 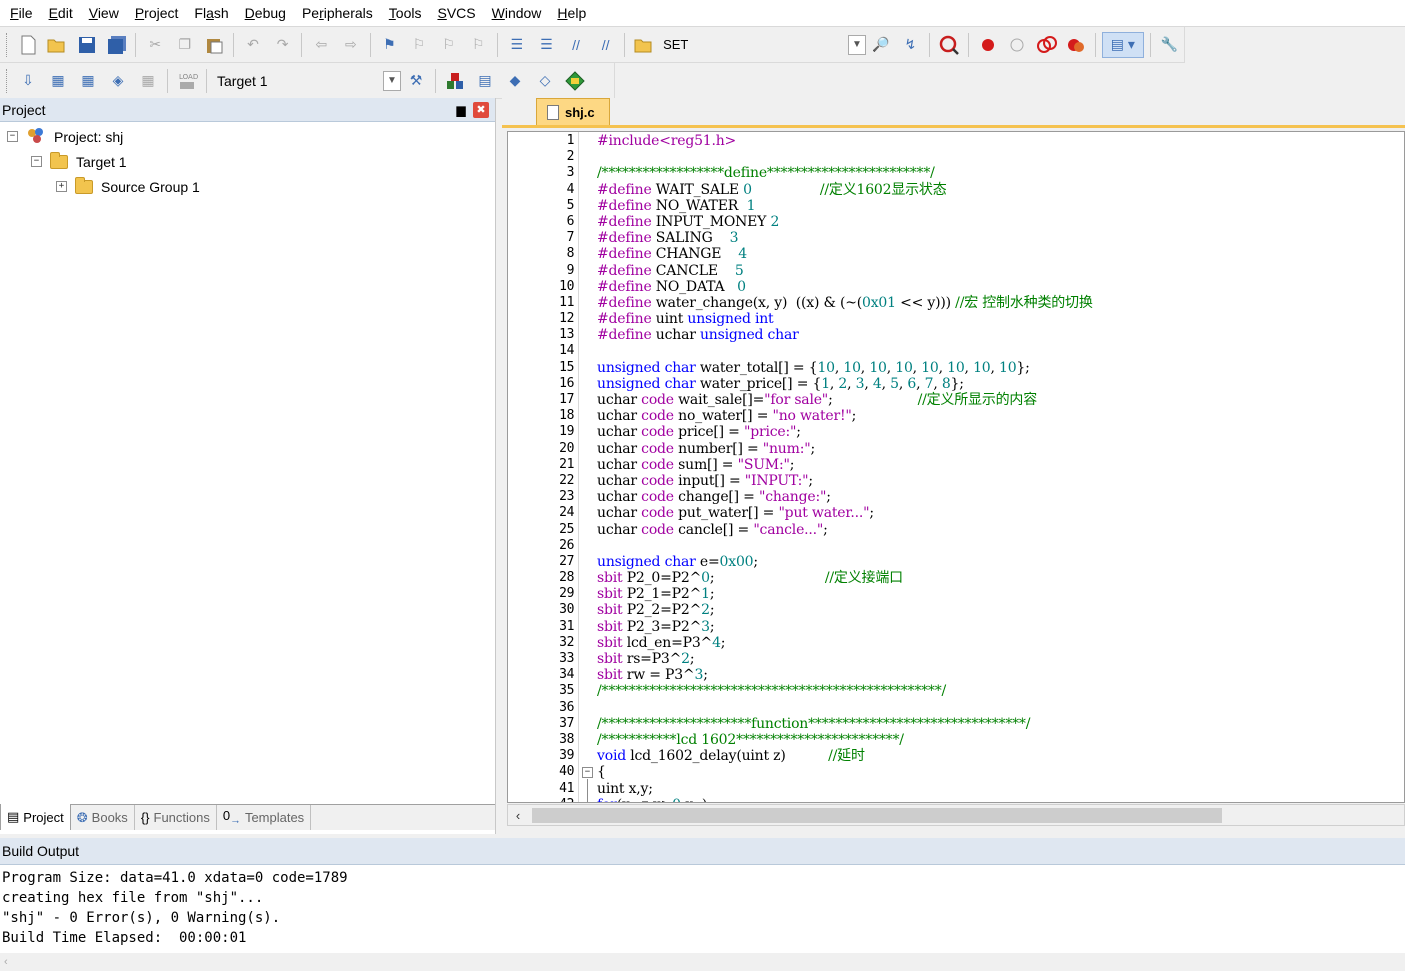 What do you see at coordinates (117, 45) in the screenshot?
I see `save-all-icon` at bounding box center [117, 45].